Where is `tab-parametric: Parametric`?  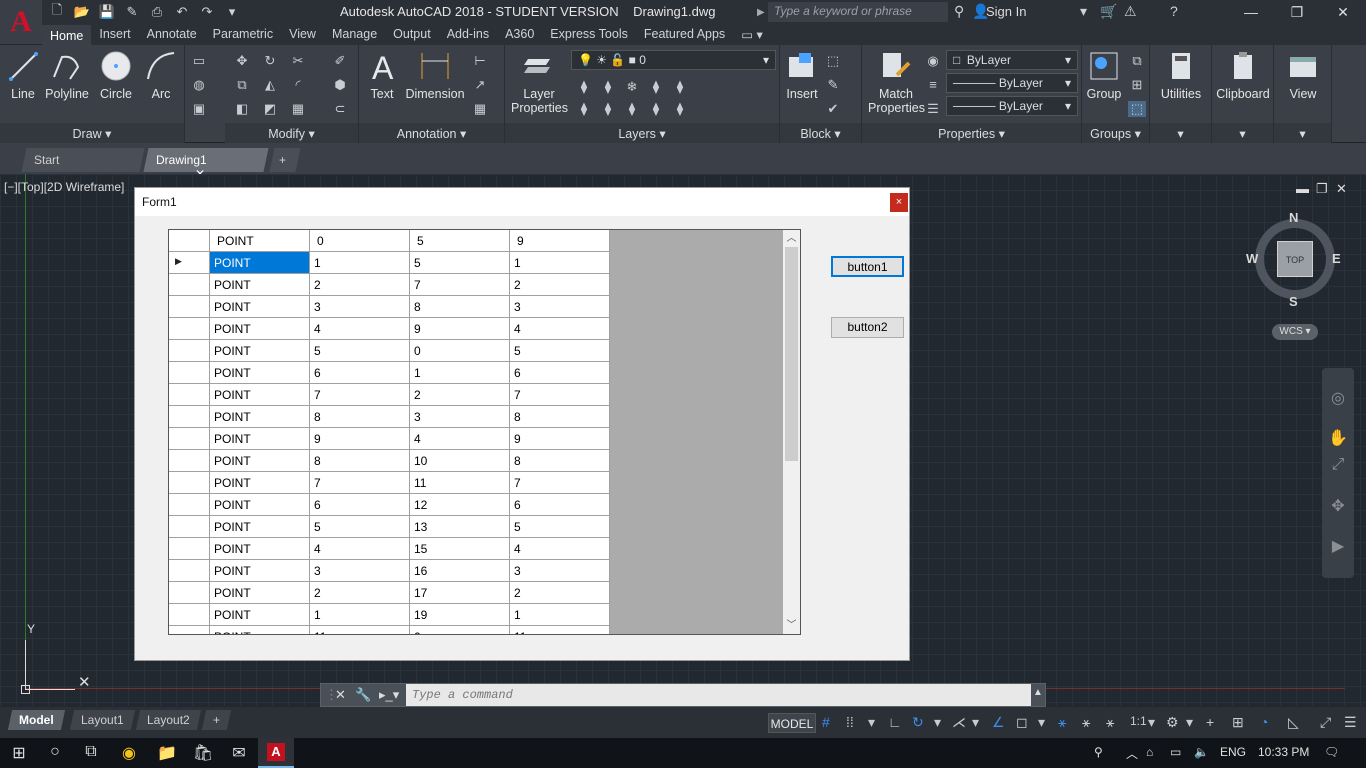 tab-parametric: Parametric is located at coordinates (243, 35).